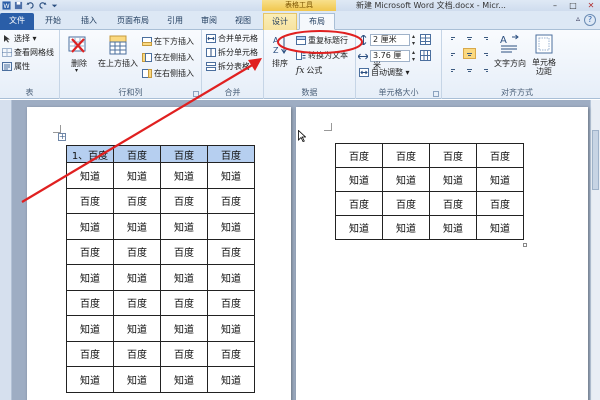  I want to click on undo-icon, so click(30, 5).